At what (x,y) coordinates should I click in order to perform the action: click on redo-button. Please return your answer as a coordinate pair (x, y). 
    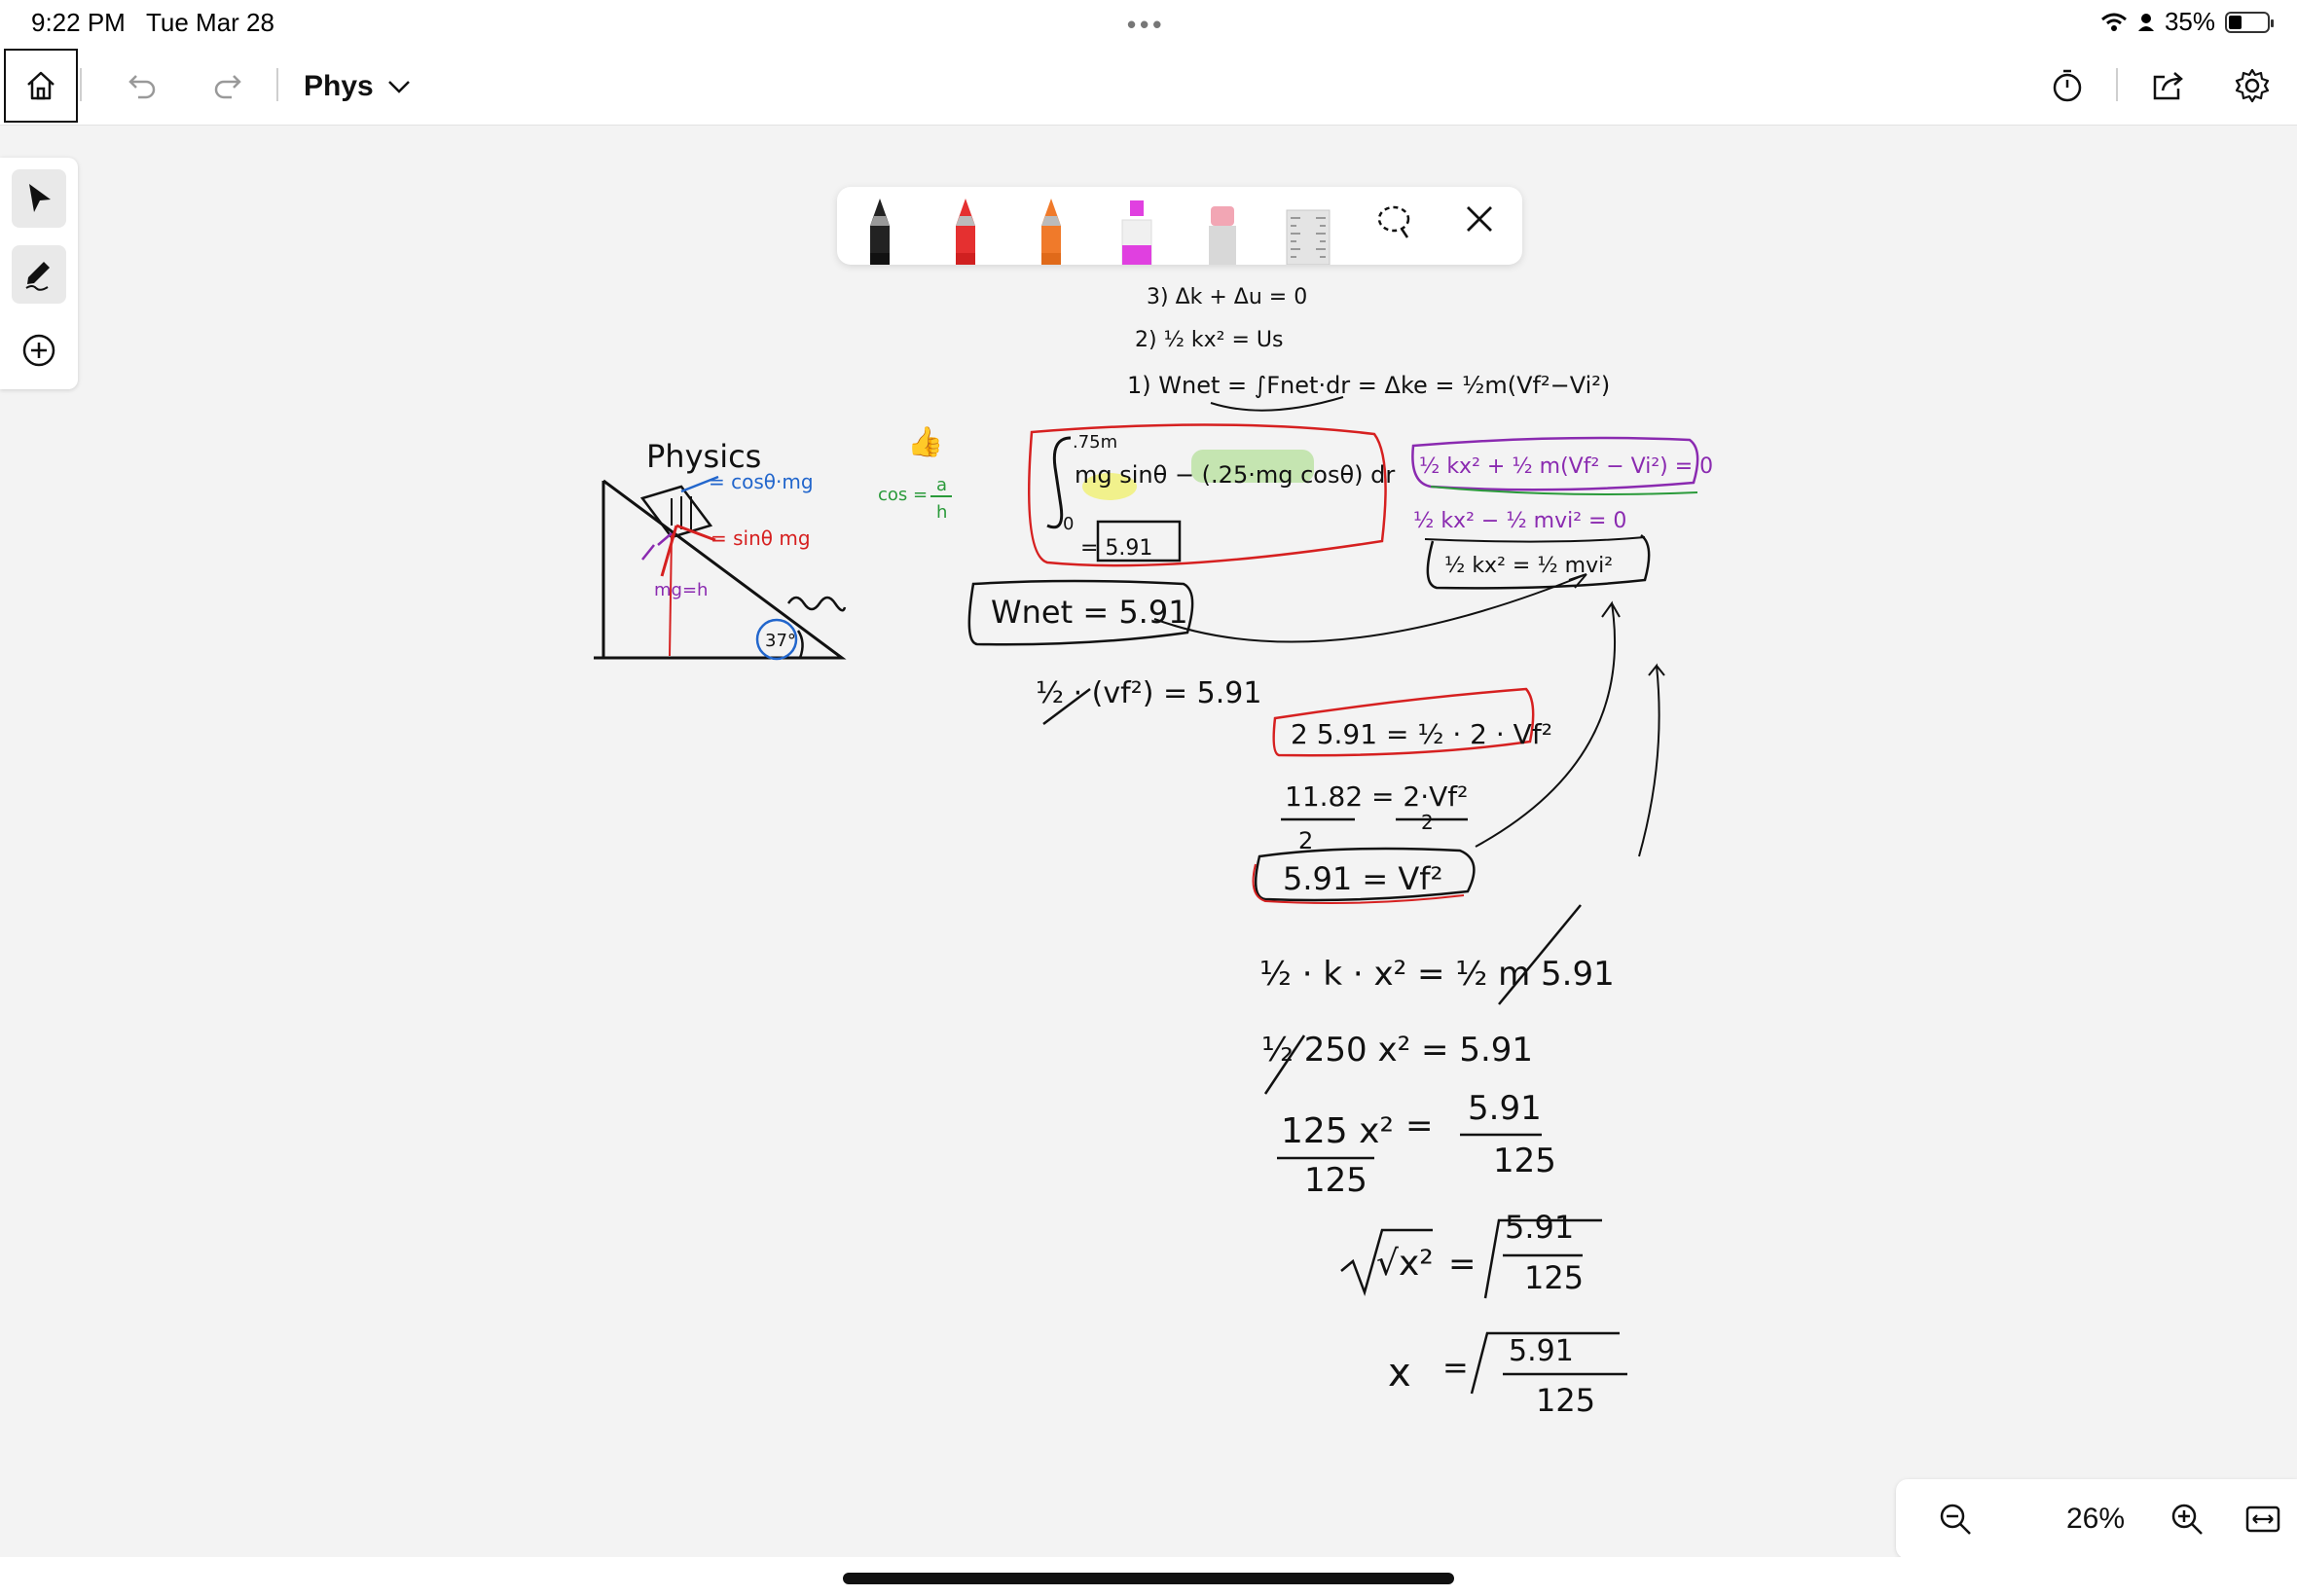
    Looking at the image, I should click on (227, 85).